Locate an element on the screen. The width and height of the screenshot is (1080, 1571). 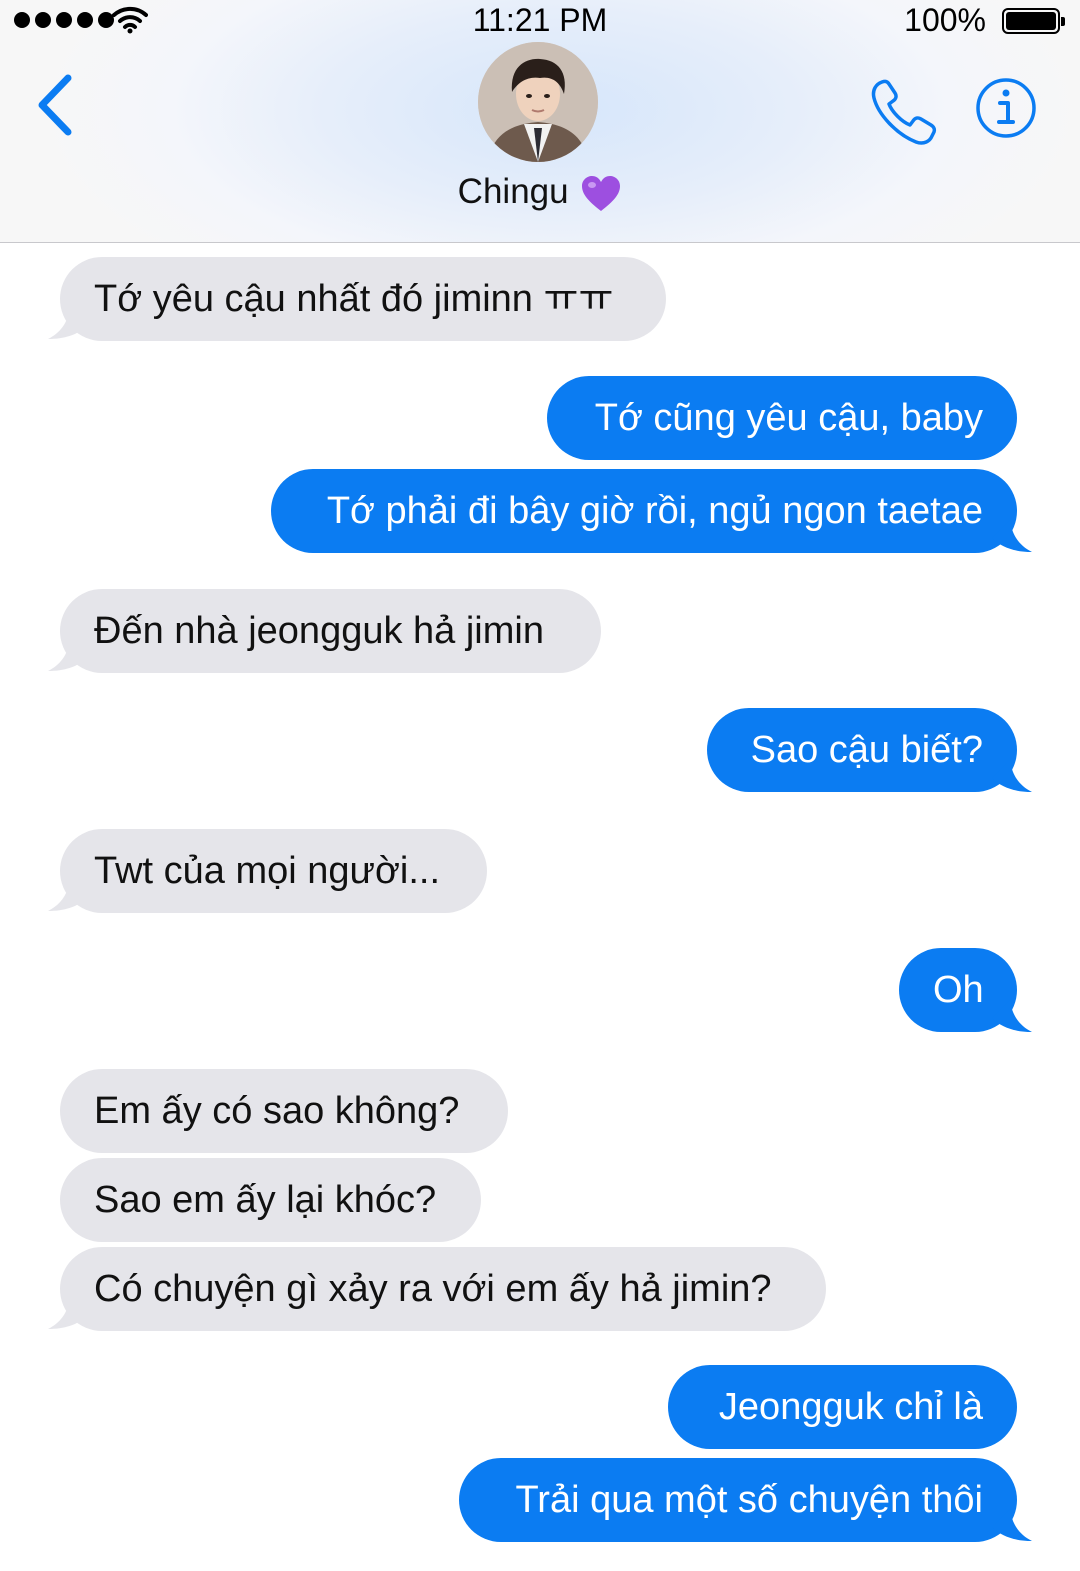
incoming-message: Em ấy có sao không? is located at coordinates (284, 1111).